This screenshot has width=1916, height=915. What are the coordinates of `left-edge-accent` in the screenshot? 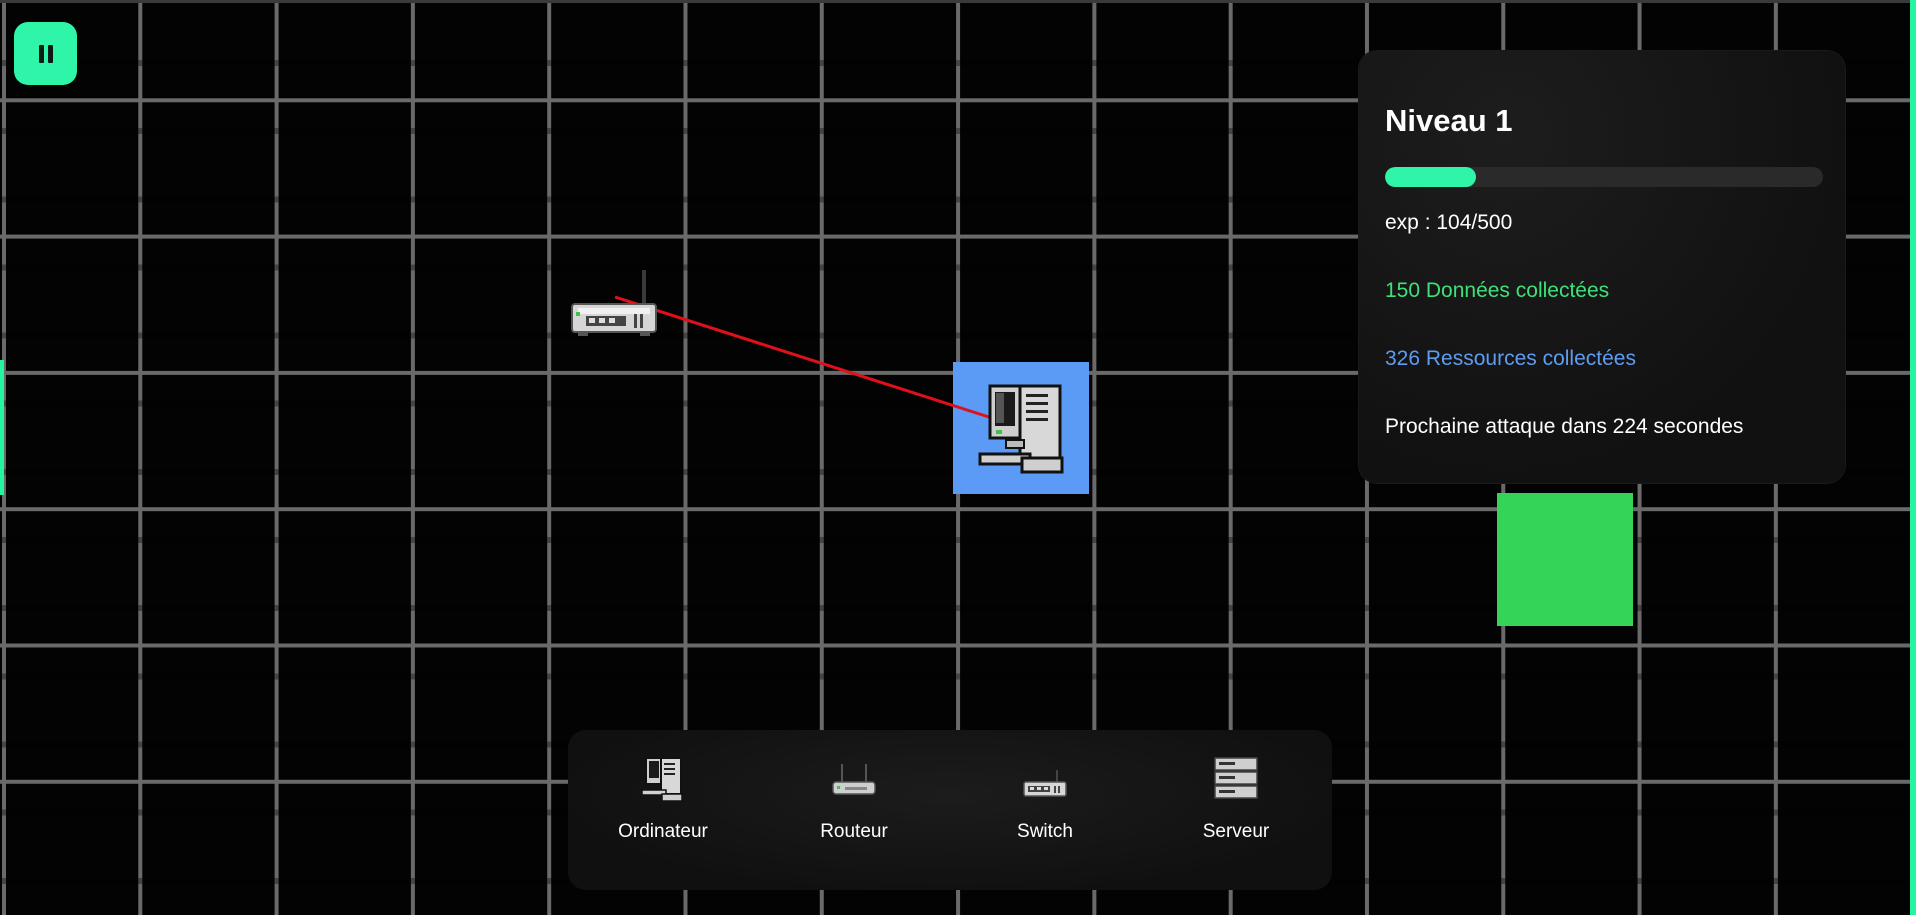 It's located at (2, 427).